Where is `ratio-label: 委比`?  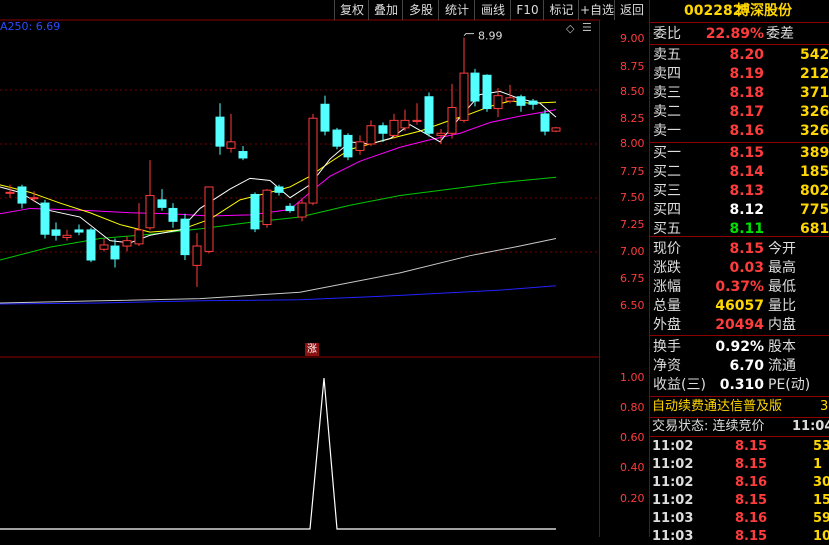 ratio-label: 委比 is located at coordinates (667, 34).